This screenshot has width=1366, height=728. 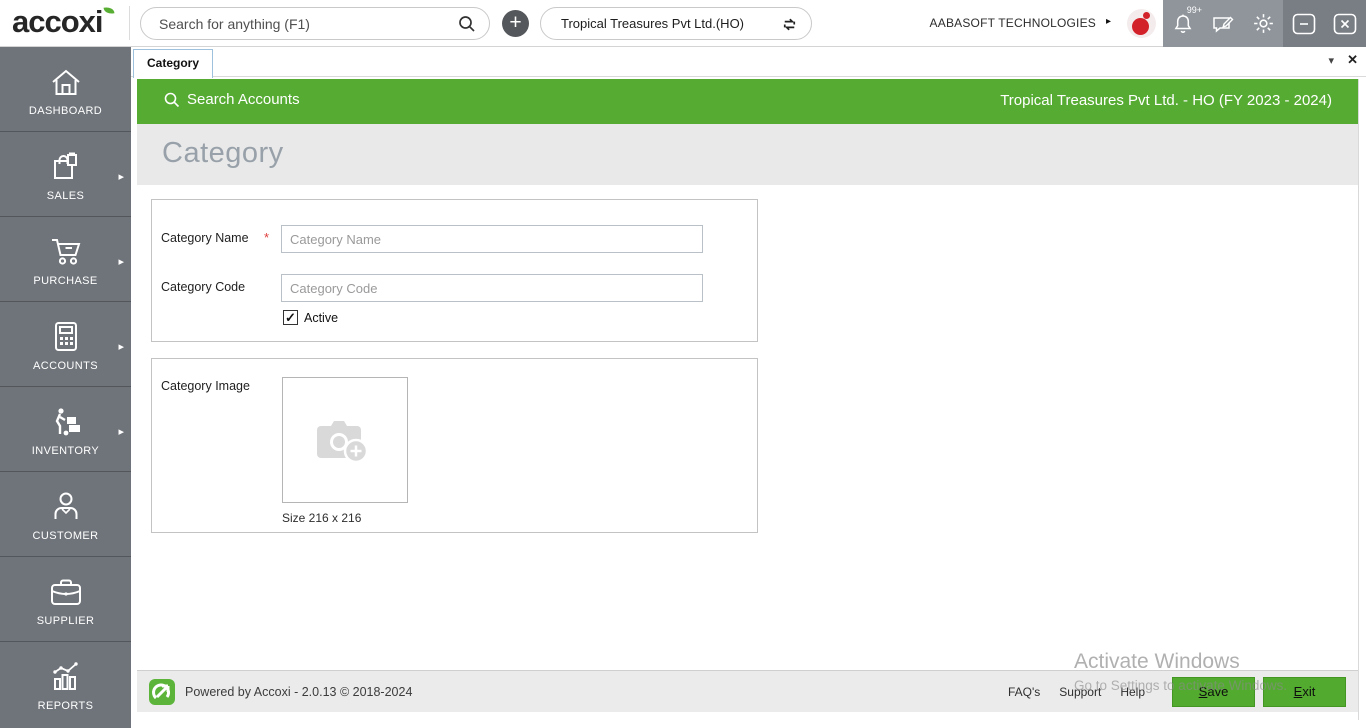 I want to click on bottom-strip, so click(x=747, y=716).